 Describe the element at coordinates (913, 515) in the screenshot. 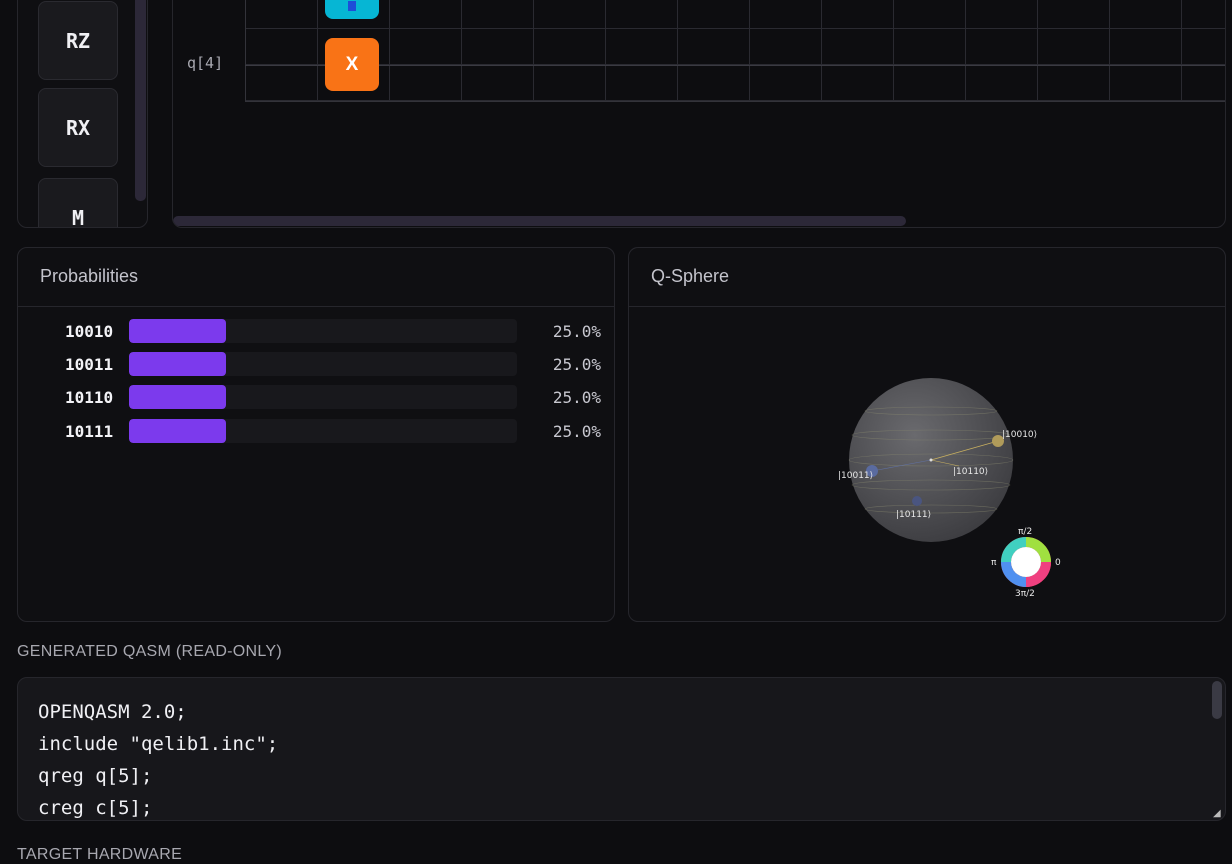

I see `state-label-10111: |10111⟩` at that location.